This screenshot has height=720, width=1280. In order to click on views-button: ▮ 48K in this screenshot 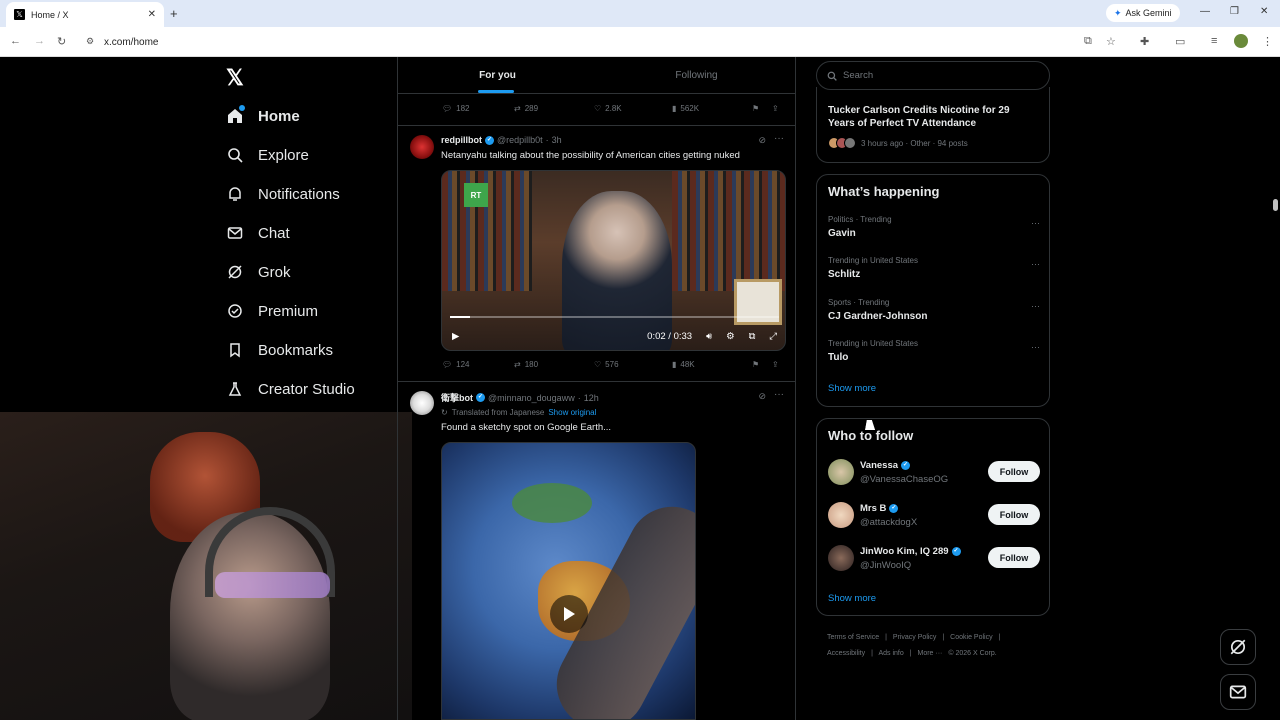, I will do `click(712, 364)`.